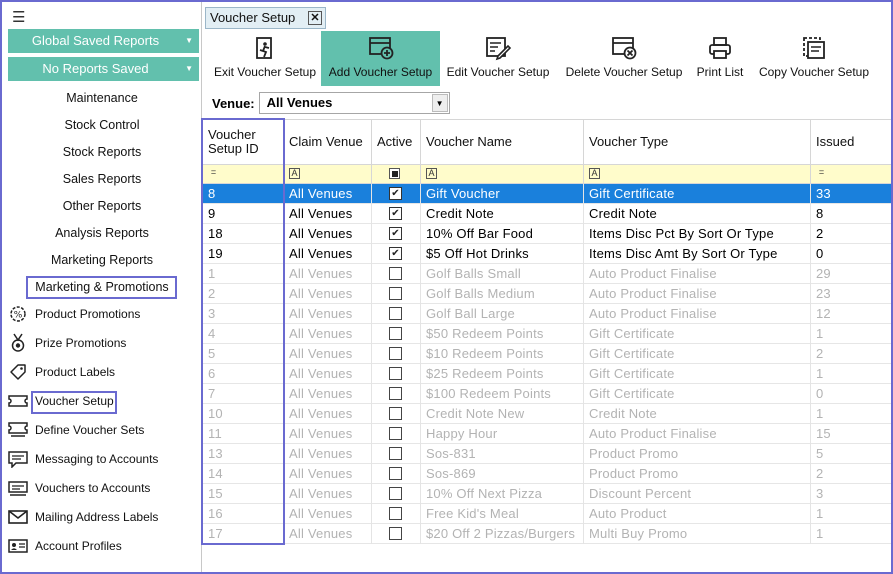 This screenshot has height=574, width=893. What do you see at coordinates (547, 514) in the screenshot?
I see `table-row: 16 All Venues Free Kid's Meal Auto Product 1` at bounding box center [547, 514].